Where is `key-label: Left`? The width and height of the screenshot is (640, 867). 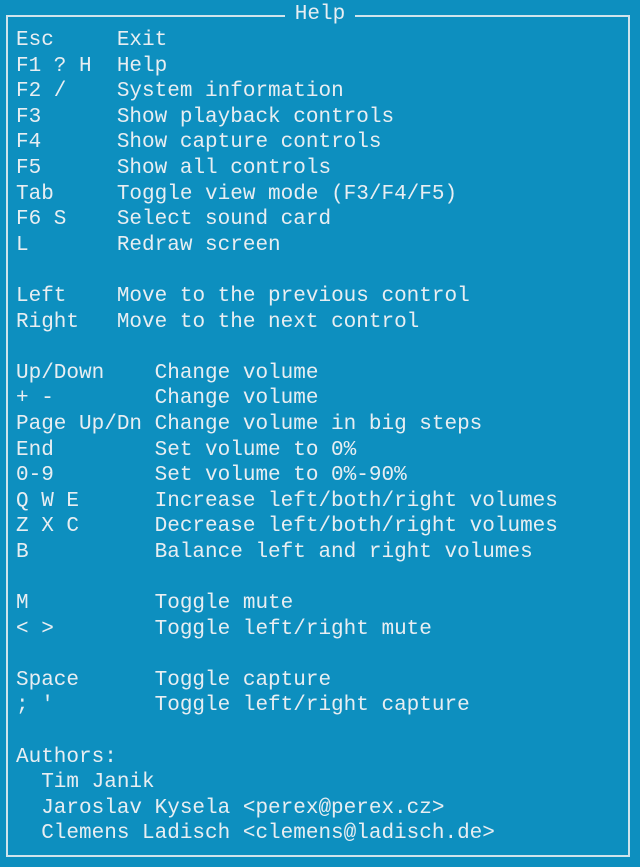 key-label: Left is located at coordinates (66, 296).